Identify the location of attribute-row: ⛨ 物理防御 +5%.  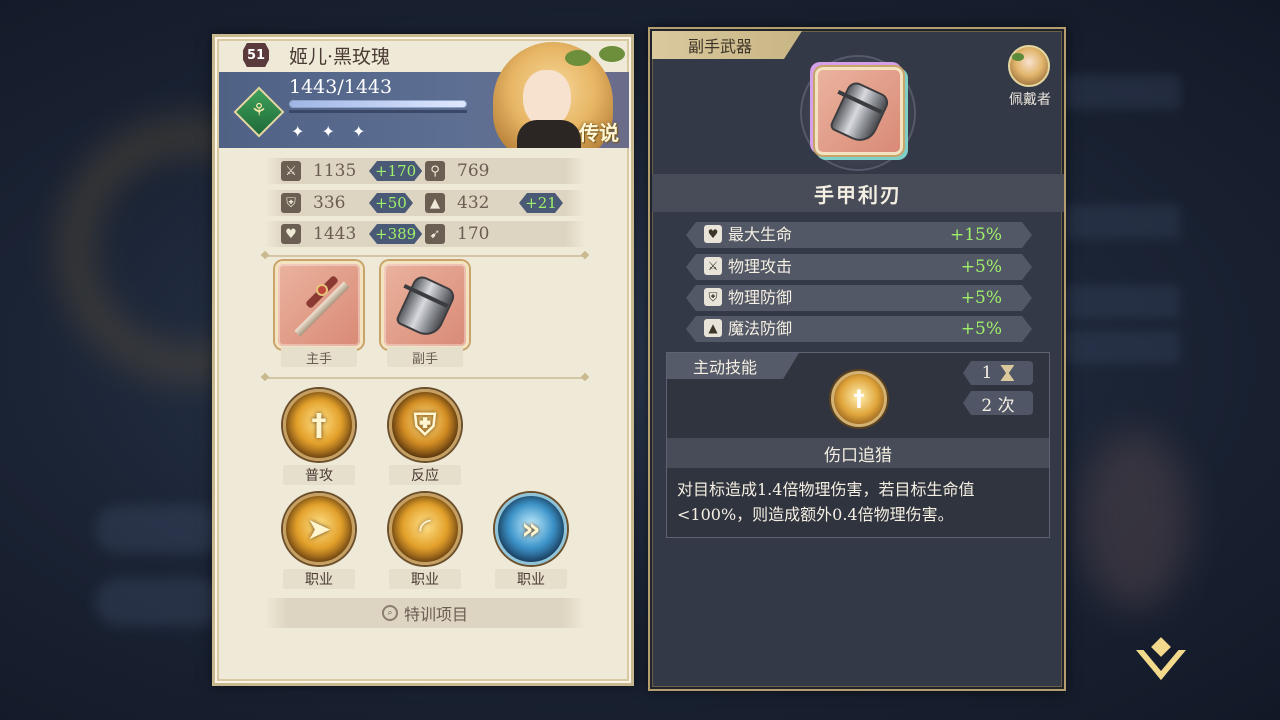
(859, 298).